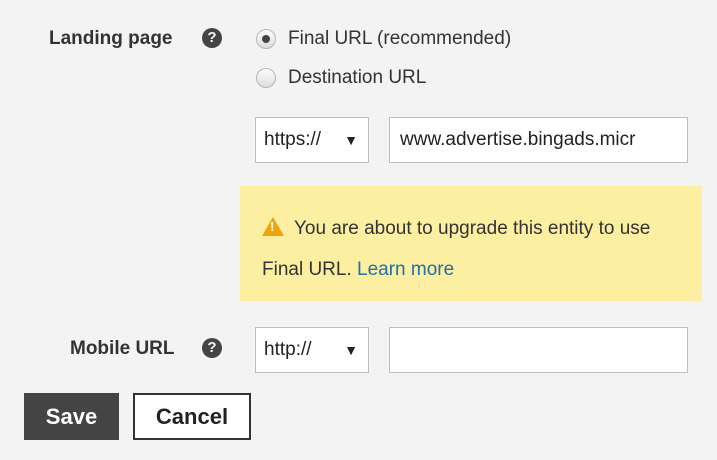 This screenshot has width=717, height=460. What do you see at coordinates (273, 226) in the screenshot?
I see `warning-triangle-icon` at bounding box center [273, 226].